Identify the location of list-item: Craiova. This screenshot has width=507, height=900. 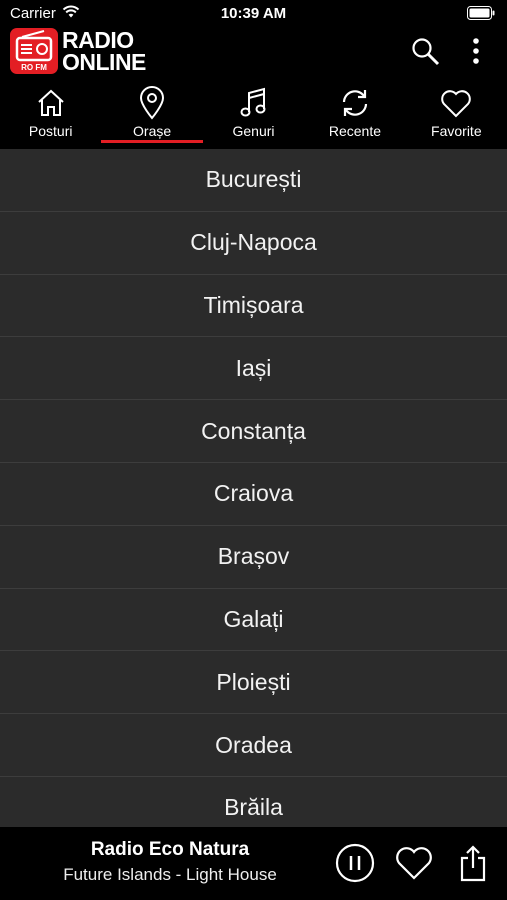
(253, 494).